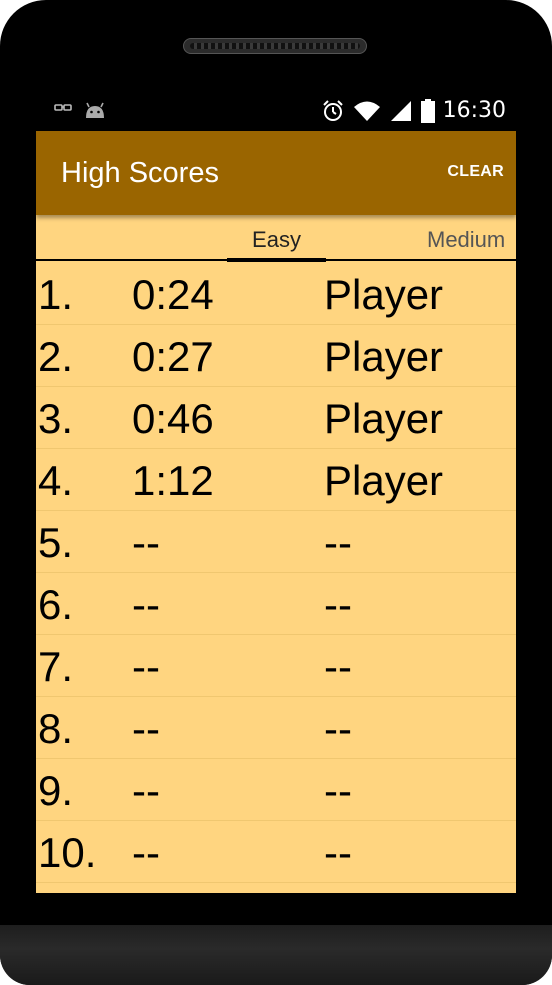  Describe the element at coordinates (56, 666) in the screenshot. I see `rank-label: 7.` at that location.